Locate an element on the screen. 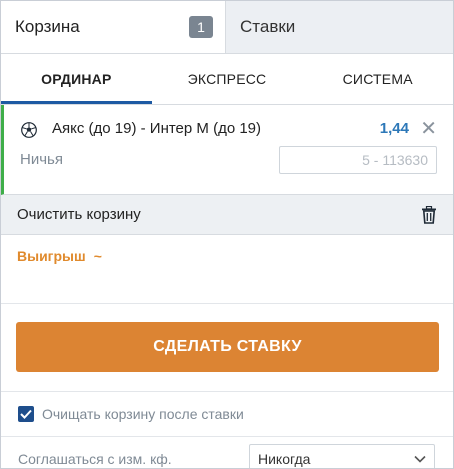  tab-cart-label: Корзина is located at coordinates (47, 26).